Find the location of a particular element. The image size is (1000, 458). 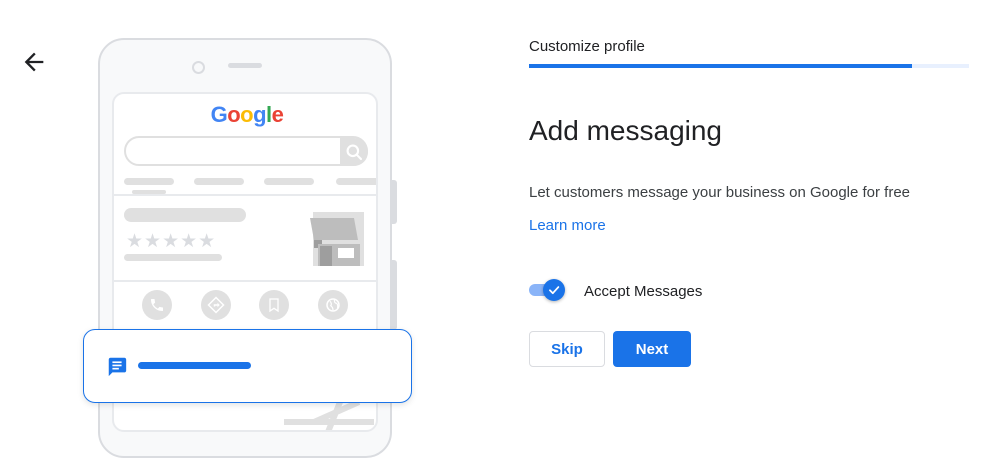

mock-directions-action is located at coordinates (216, 305).